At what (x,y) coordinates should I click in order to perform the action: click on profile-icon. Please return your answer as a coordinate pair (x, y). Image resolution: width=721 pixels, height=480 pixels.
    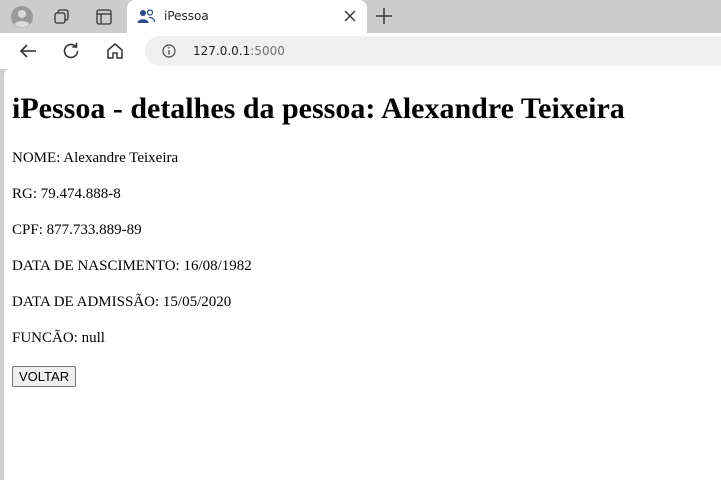
    Looking at the image, I should click on (22, 17).